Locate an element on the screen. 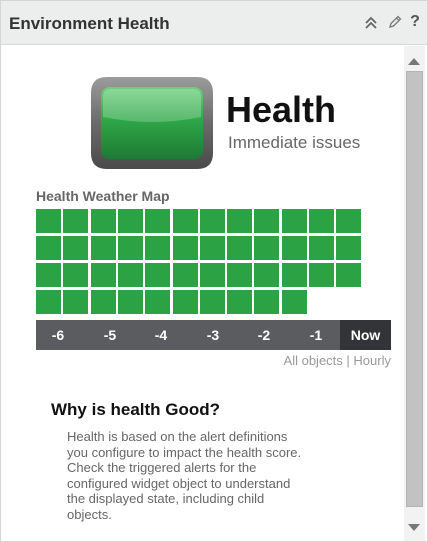 Image resolution: width=428 pixels, height=542 pixels. scroll-down-arrow-icon is located at coordinates (414, 527).